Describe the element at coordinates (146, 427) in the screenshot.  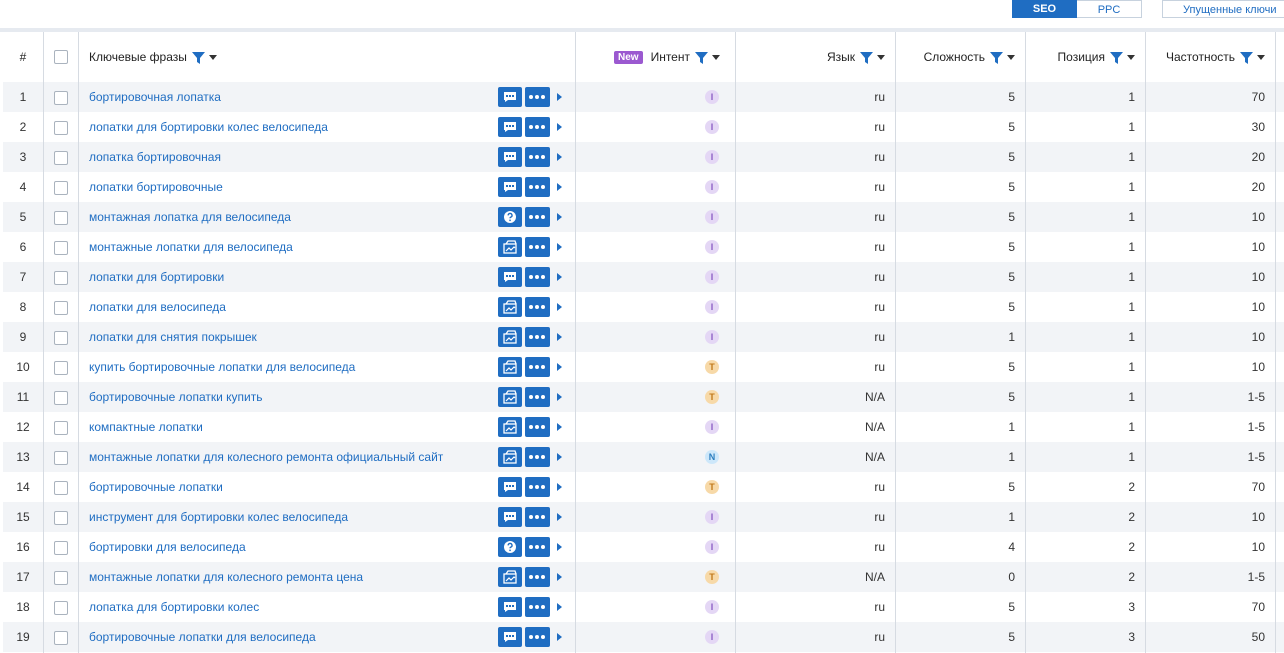
I see `keyword-link: компактные лопатки` at that location.